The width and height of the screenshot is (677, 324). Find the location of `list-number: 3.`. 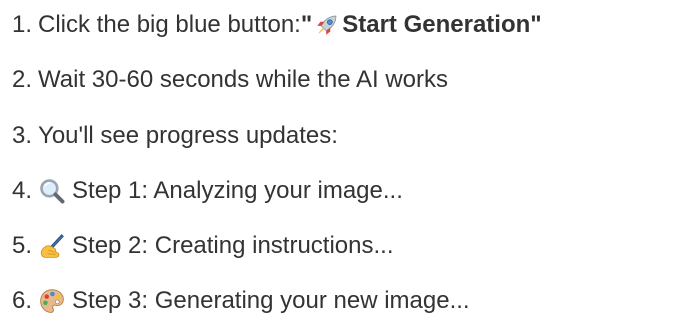

list-number: 3. is located at coordinates (22, 135).